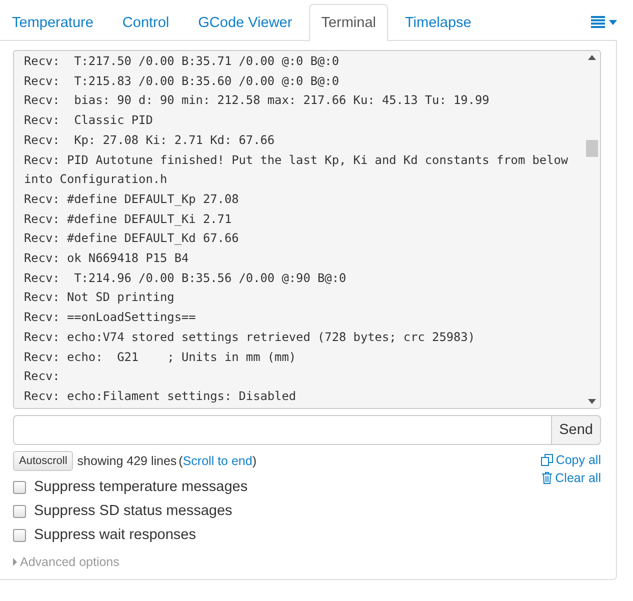  What do you see at coordinates (570, 460) in the screenshot?
I see `copy-all-link: Copy all` at bounding box center [570, 460].